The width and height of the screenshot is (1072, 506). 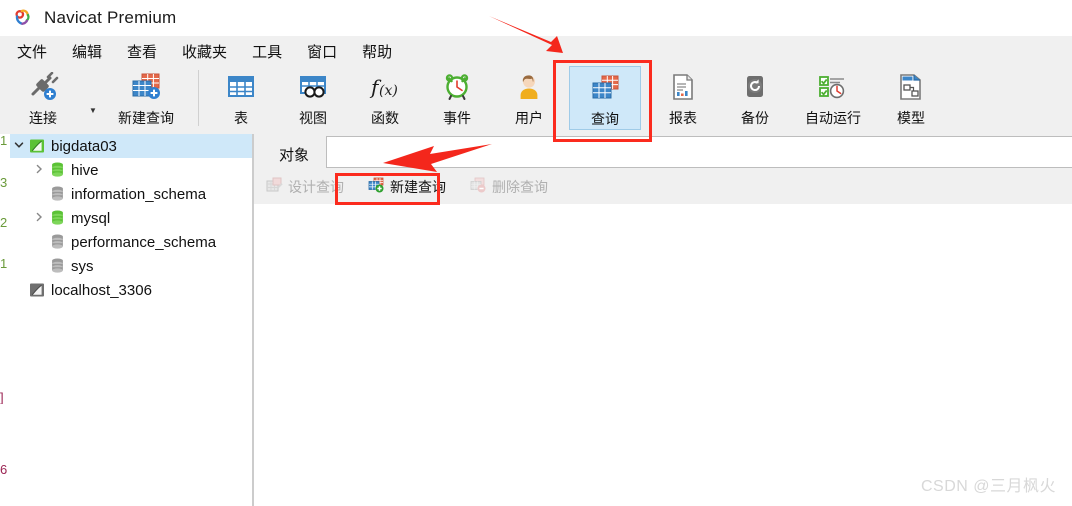 I want to click on event-clock-icon, so click(x=457, y=87).